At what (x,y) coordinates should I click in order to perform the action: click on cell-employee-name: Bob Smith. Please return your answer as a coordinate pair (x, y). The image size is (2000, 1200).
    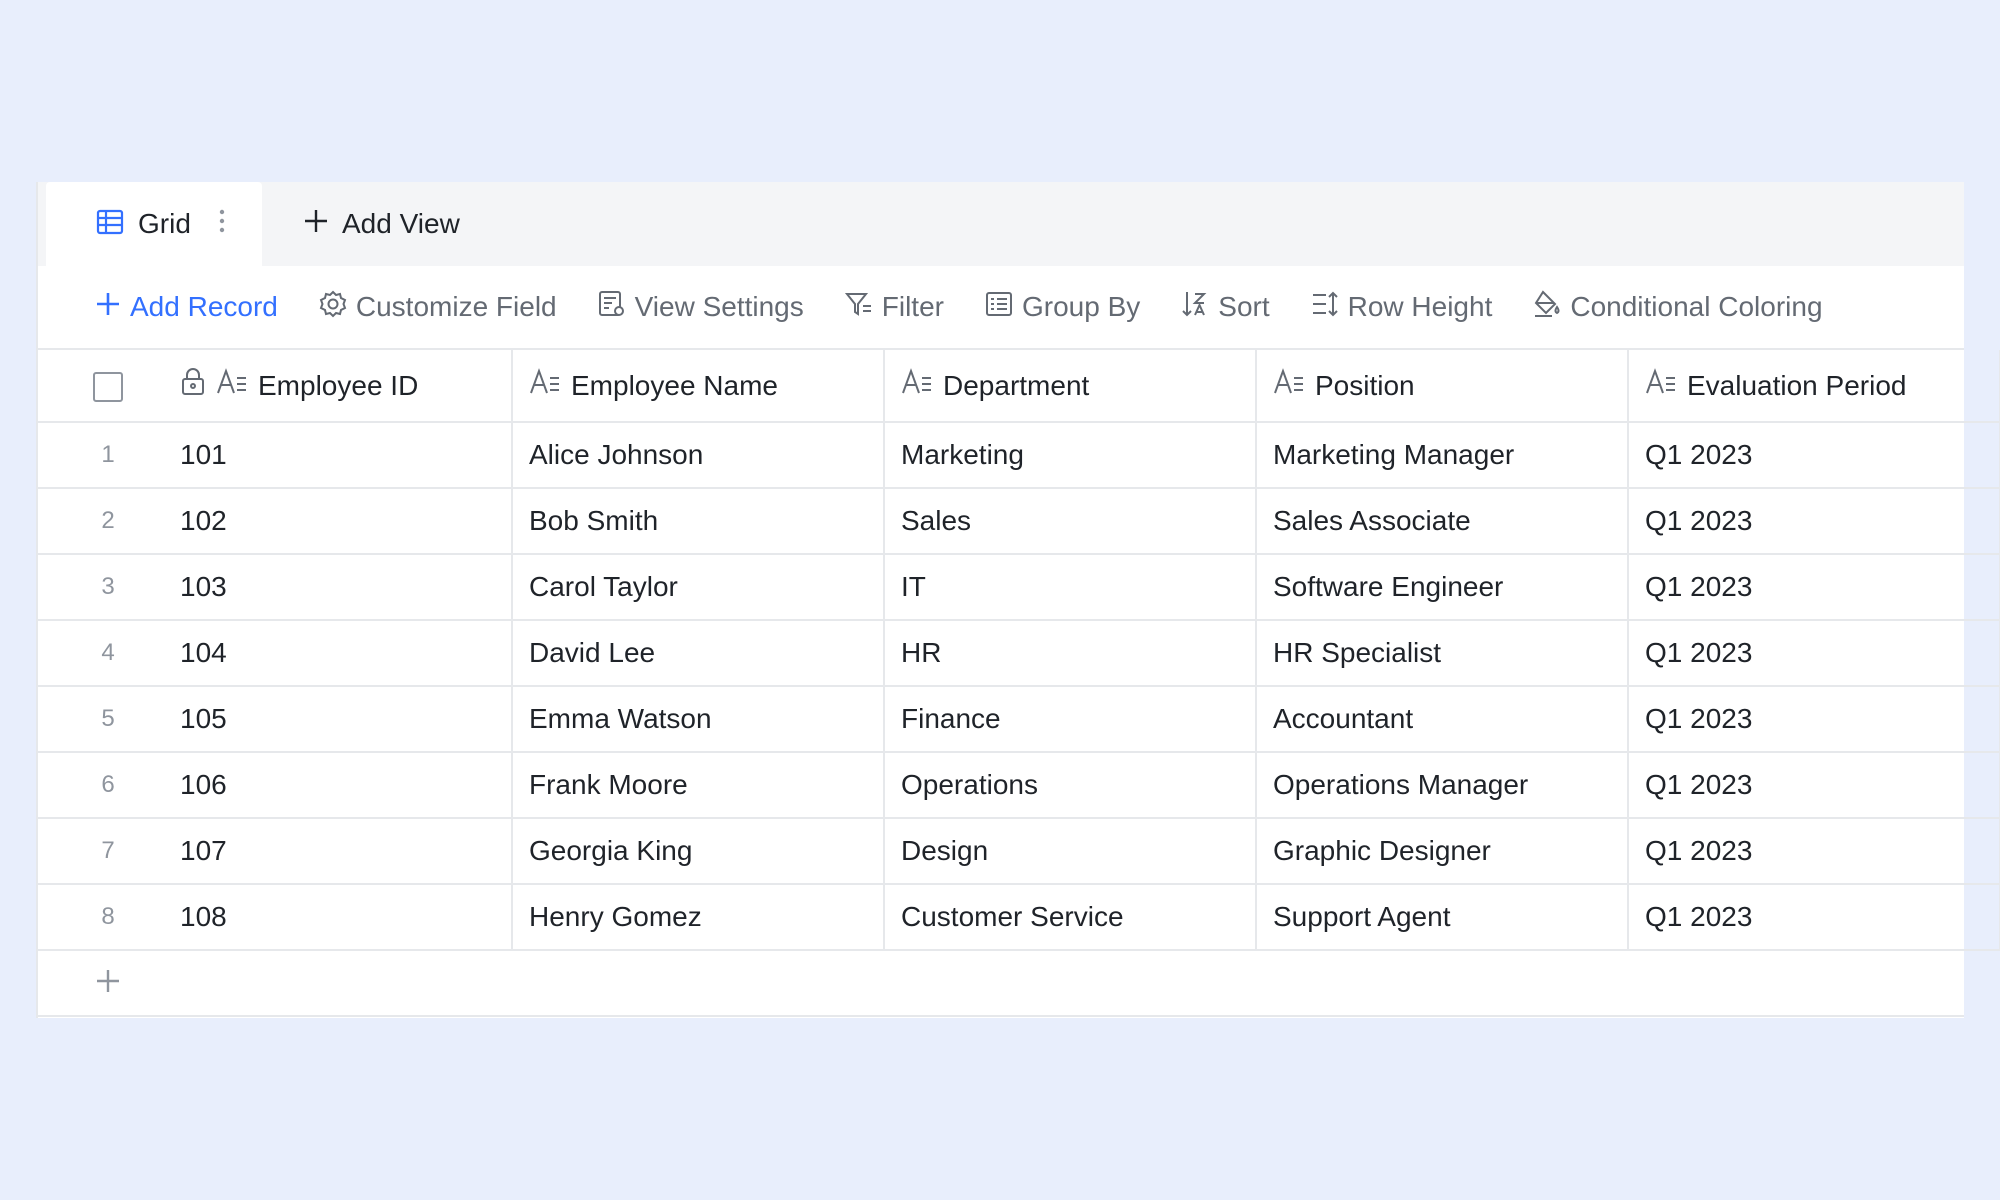
    Looking at the image, I should click on (698, 521).